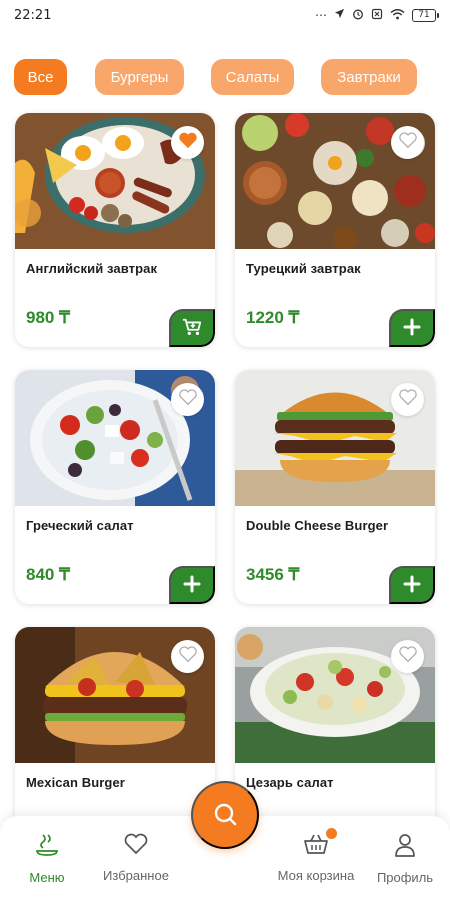 The width and height of the screenshot is (450, 900). I want to click on product-name: Английский завтрак, so click(92, 268).